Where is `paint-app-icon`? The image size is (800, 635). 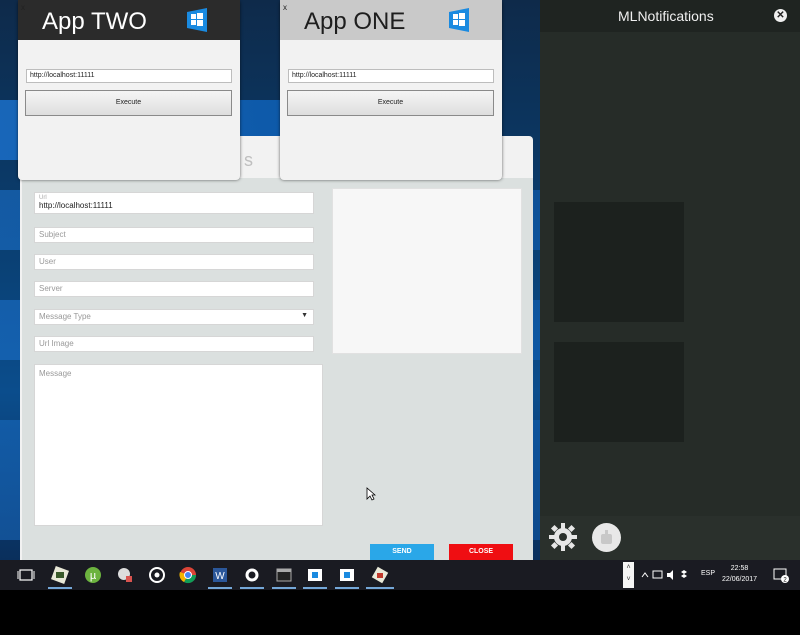 paint-app-icon is located at coordinates (125, 575).